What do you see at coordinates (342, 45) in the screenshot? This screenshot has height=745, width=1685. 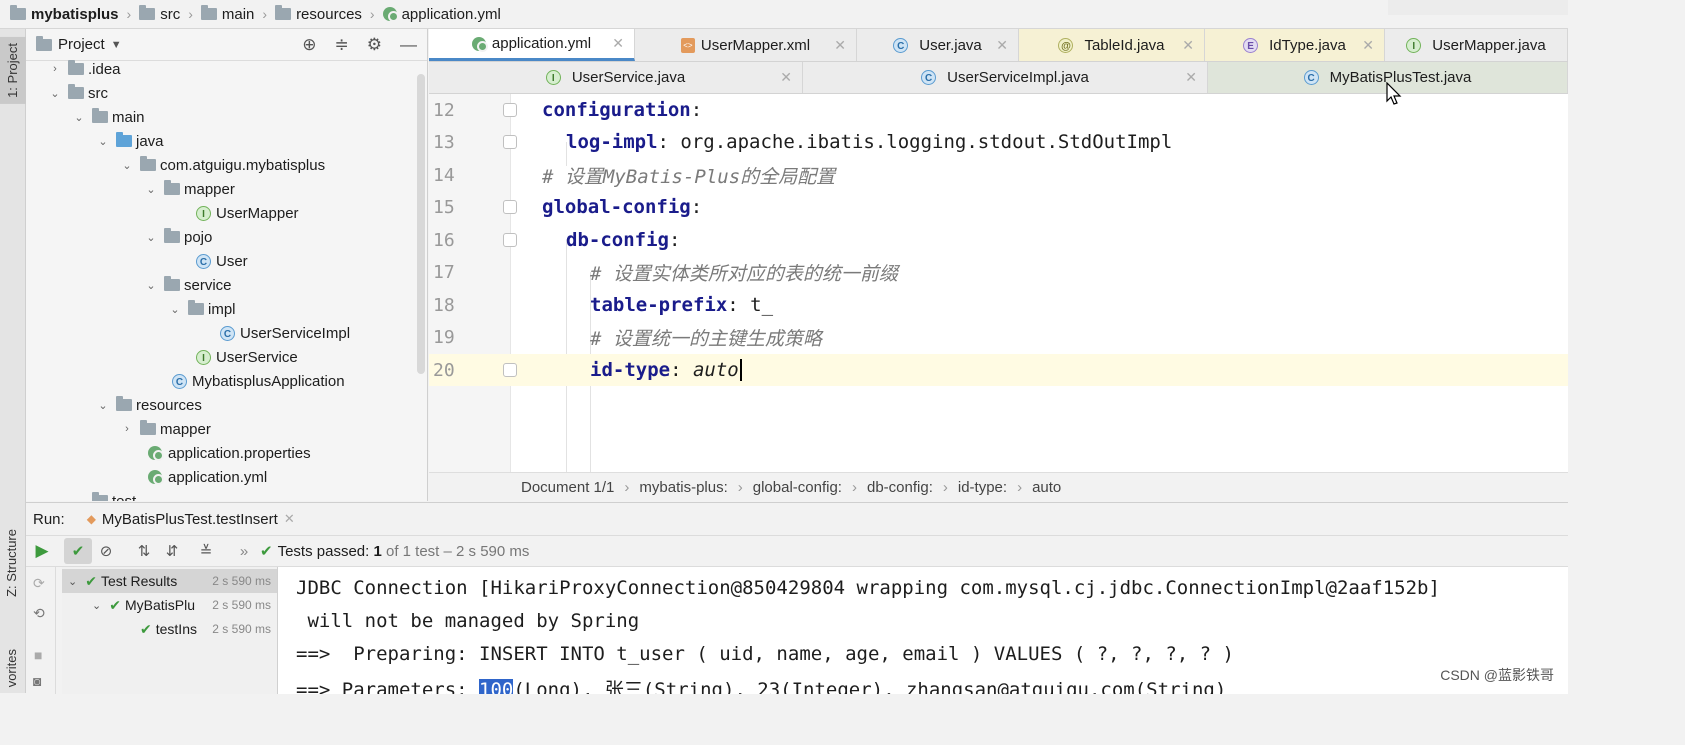 I see `collapse-all-icon: ≑` at bounding box center [342, 45].